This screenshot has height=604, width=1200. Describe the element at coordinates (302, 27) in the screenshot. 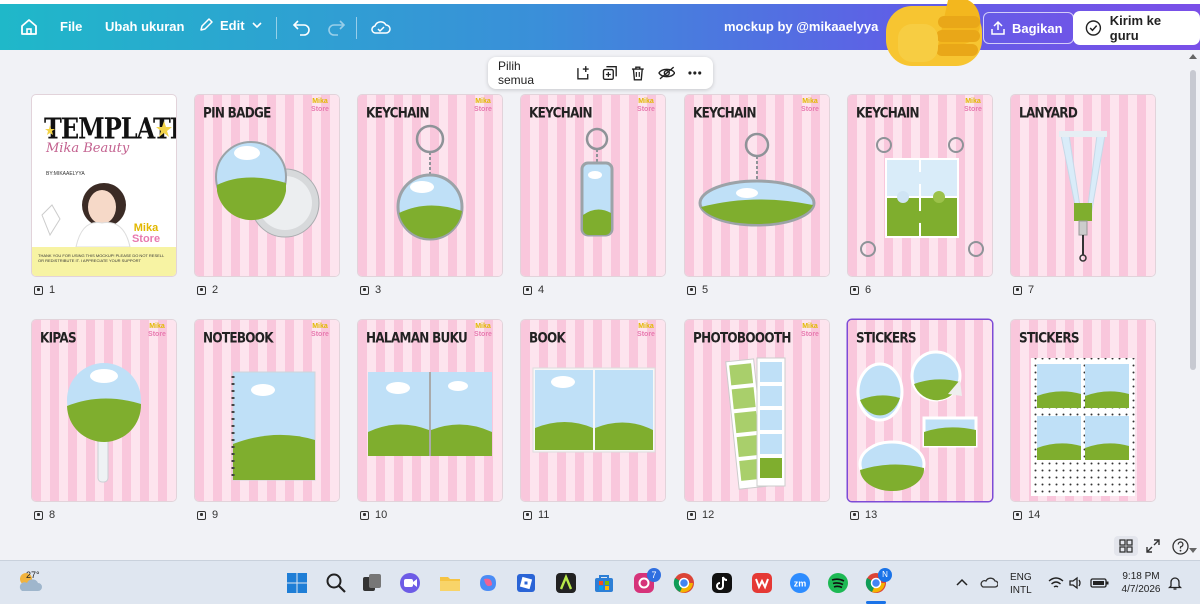

I see `undo-icon` at that location.